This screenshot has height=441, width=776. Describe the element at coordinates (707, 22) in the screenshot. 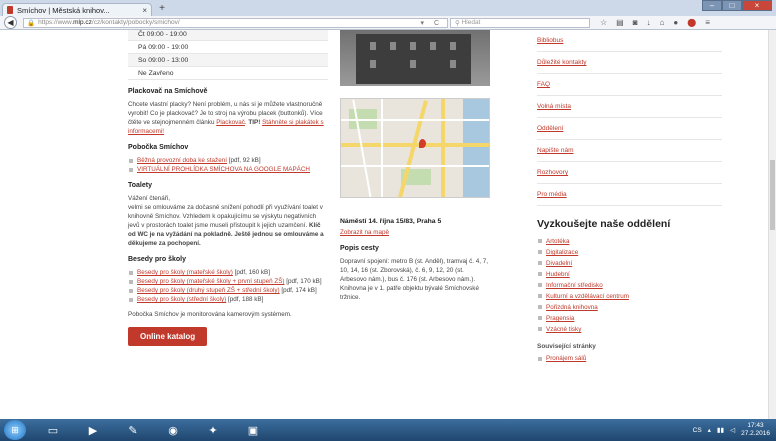

I see `menu-icon: ≡` at that location.